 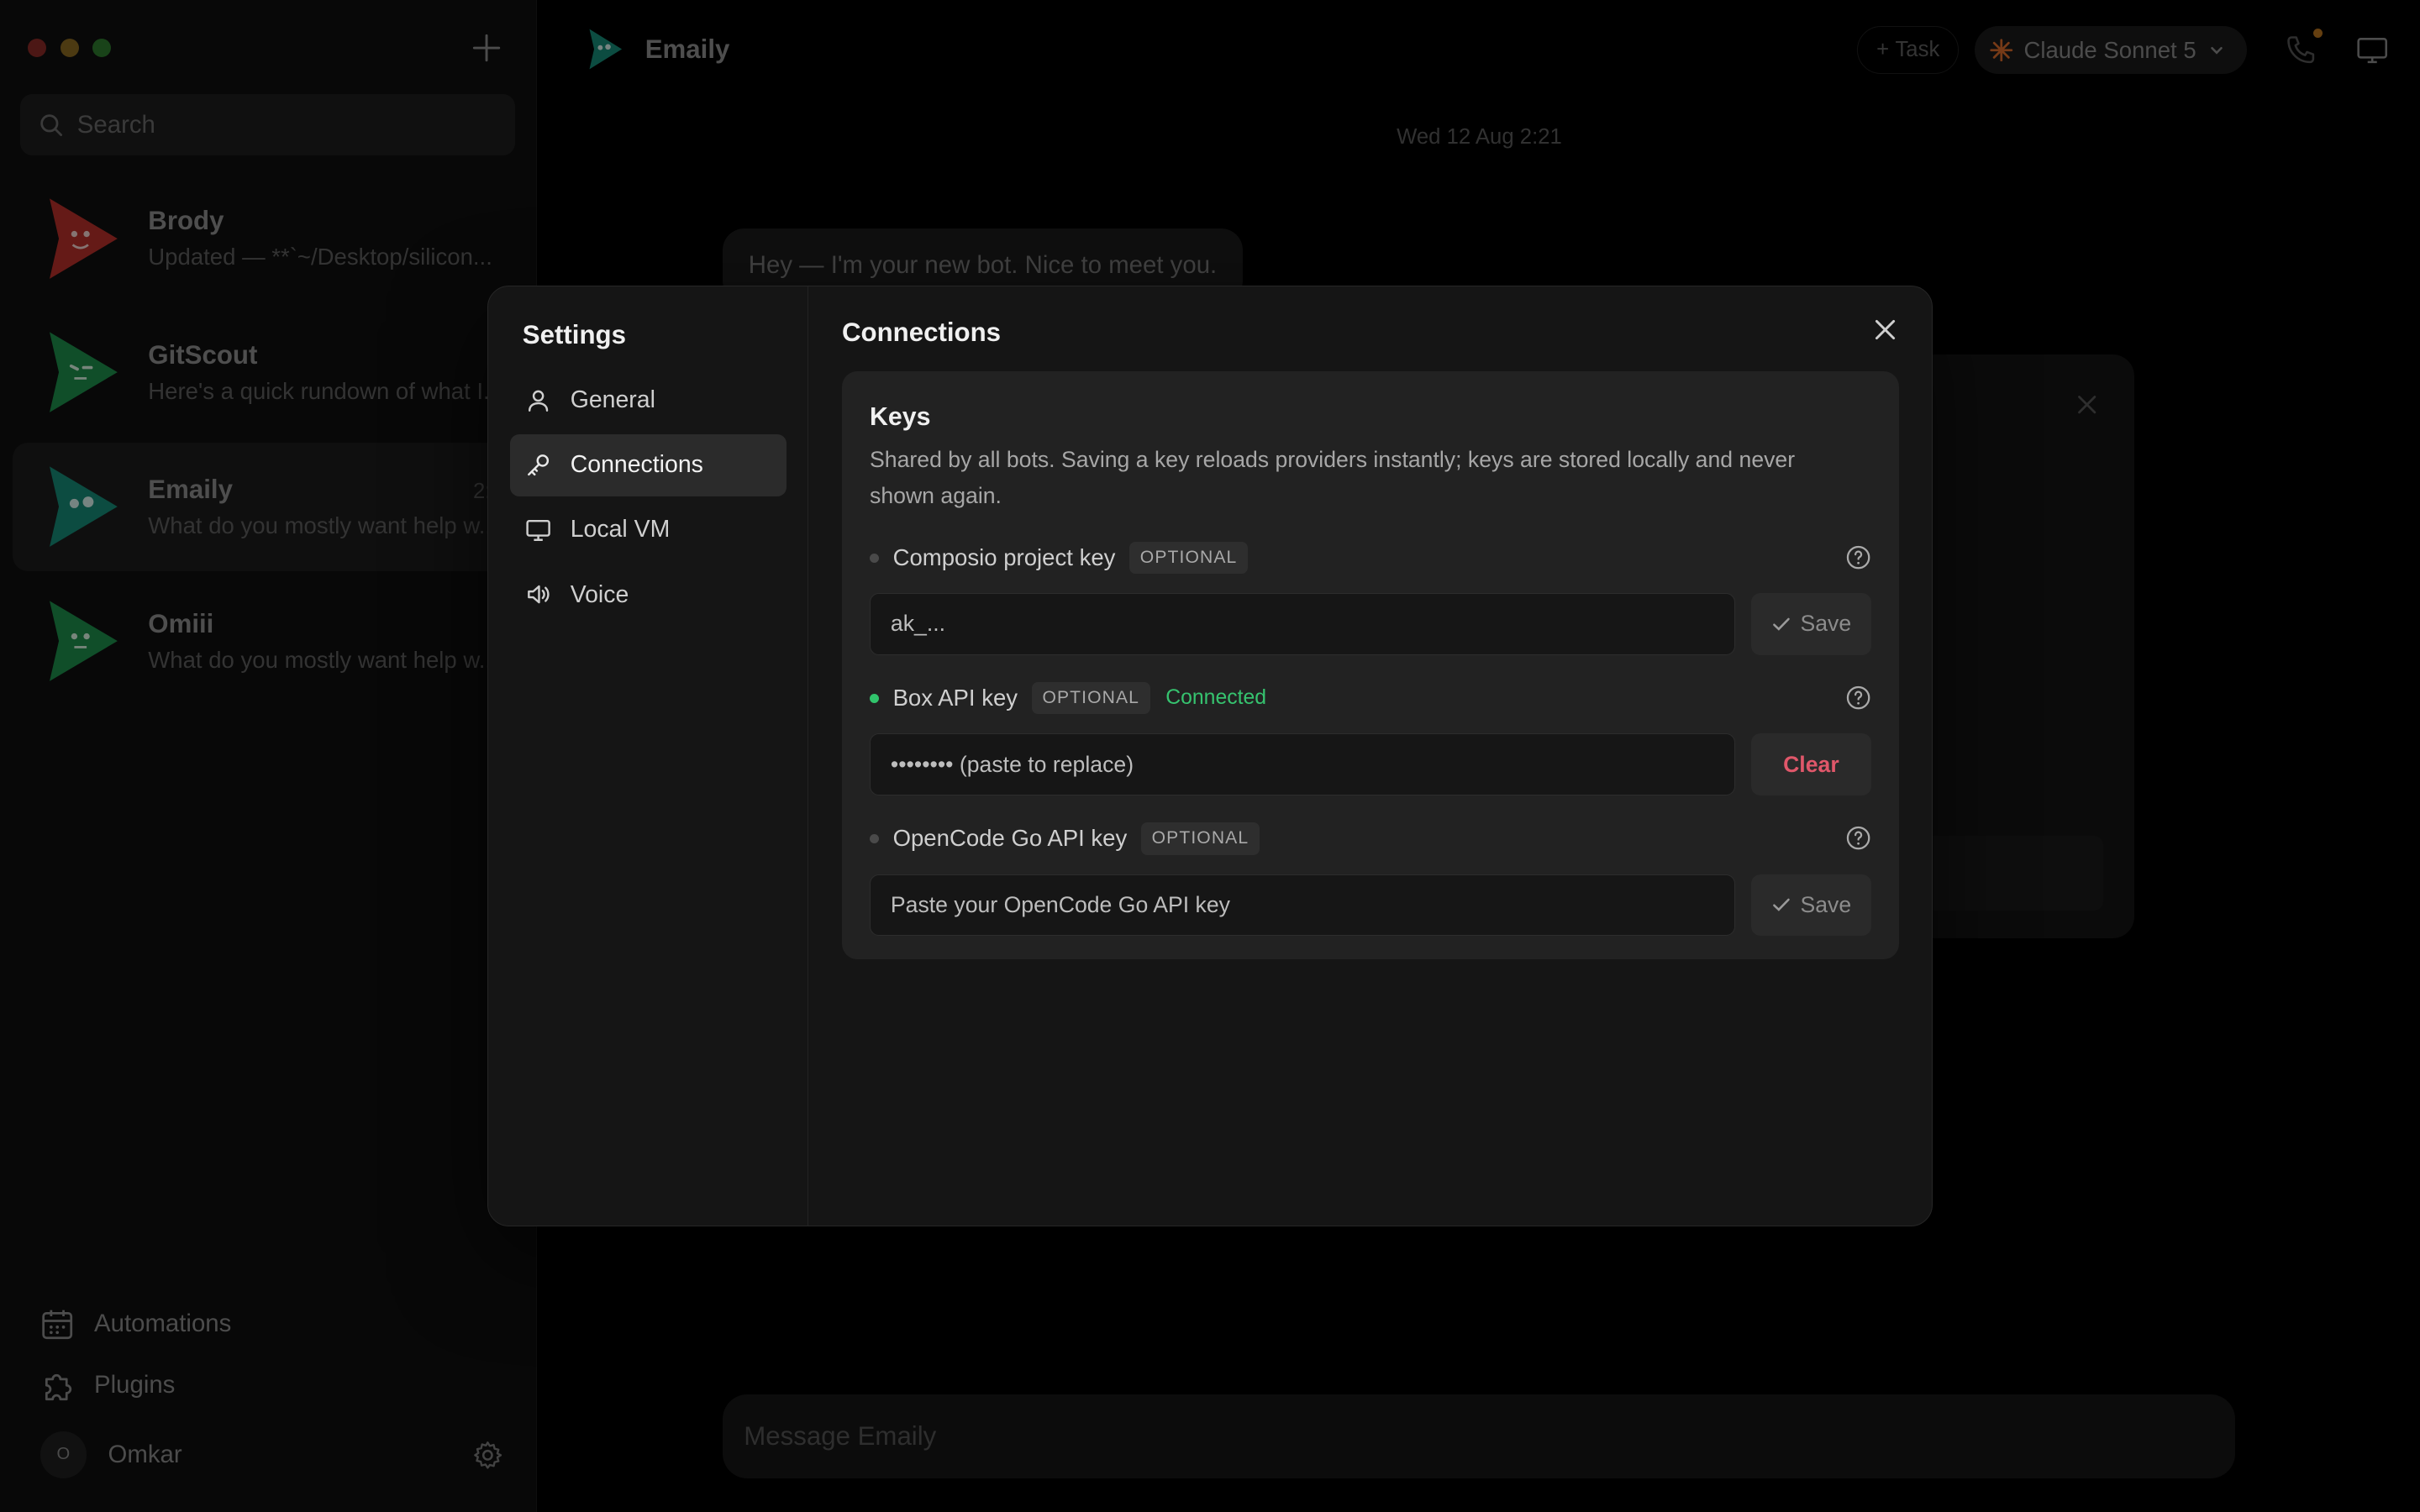 I want to click on section-title: Connections, so click(x=922, y=332).